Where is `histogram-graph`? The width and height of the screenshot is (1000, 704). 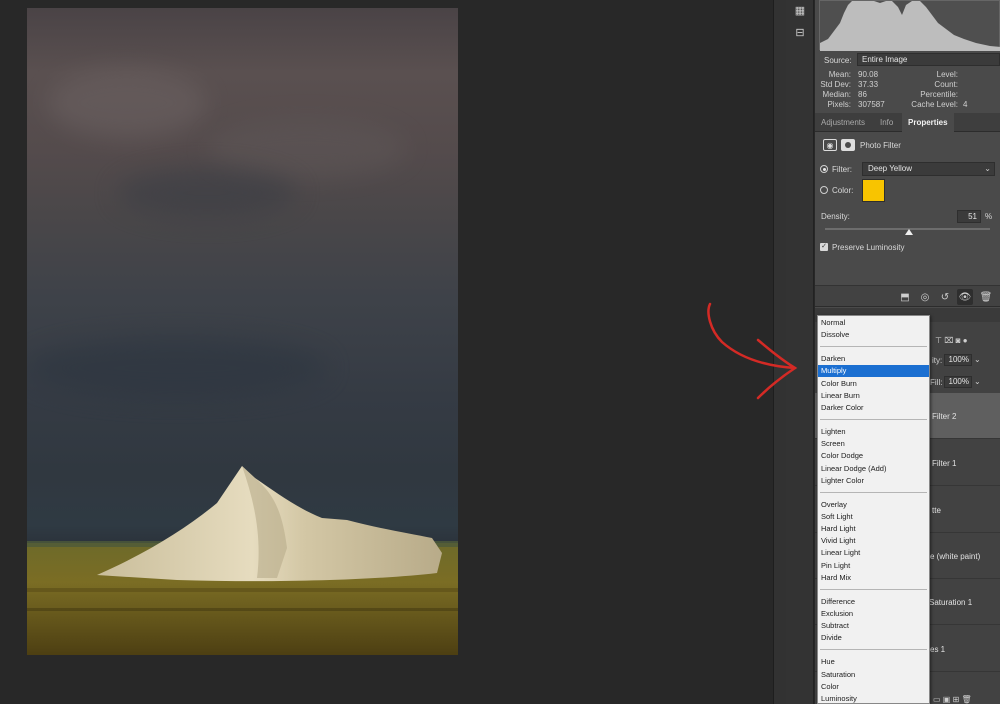 histogram-graph is located at coordinates (909, 25).